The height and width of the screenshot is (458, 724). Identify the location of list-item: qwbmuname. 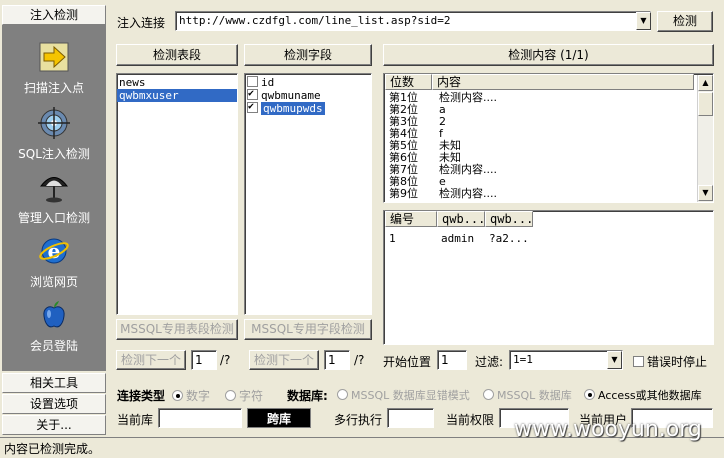
(308, 94).